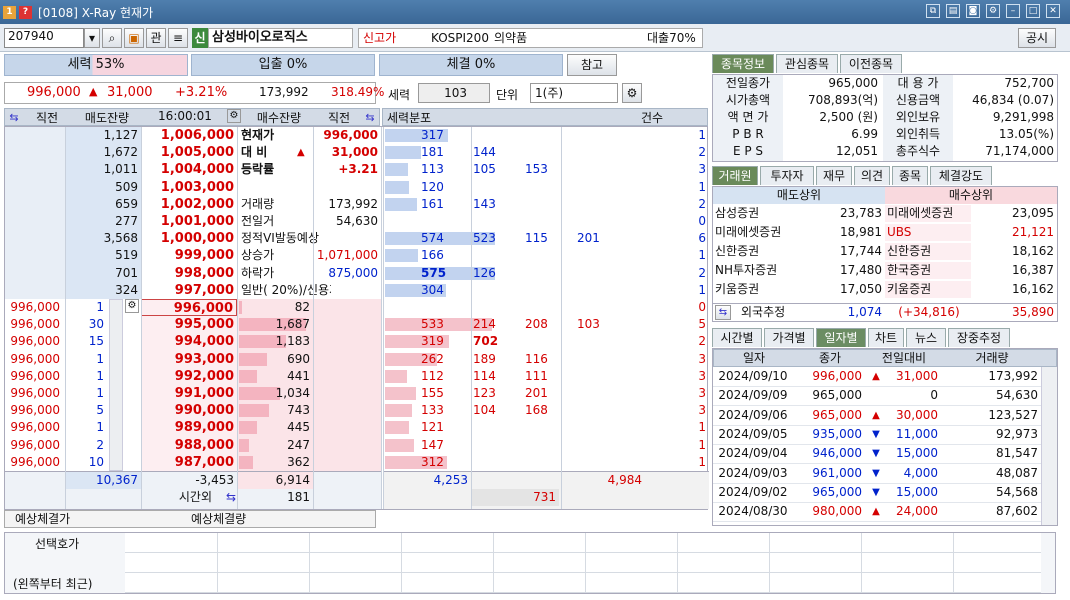 The image size is (1070, 600). Describe the element at coordinates (757, 270) in the screenshot. I see `sell-broker-name: NH투자증권` at that location.